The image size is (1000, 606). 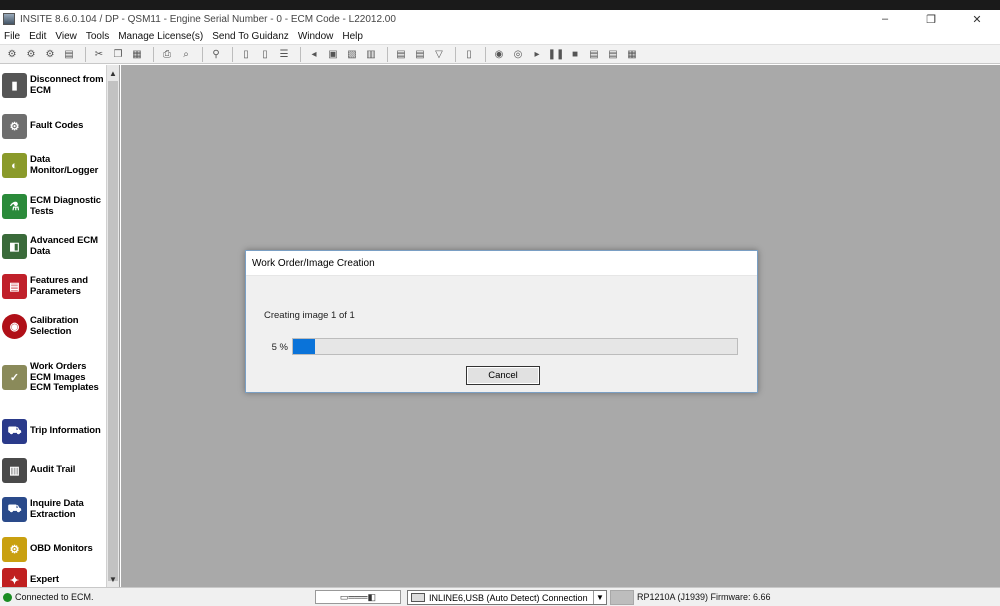 What do you see at coordinates (333, 54) in the screenshot?
I see `folder-icon: ▣` at bounding box center [333, 54].